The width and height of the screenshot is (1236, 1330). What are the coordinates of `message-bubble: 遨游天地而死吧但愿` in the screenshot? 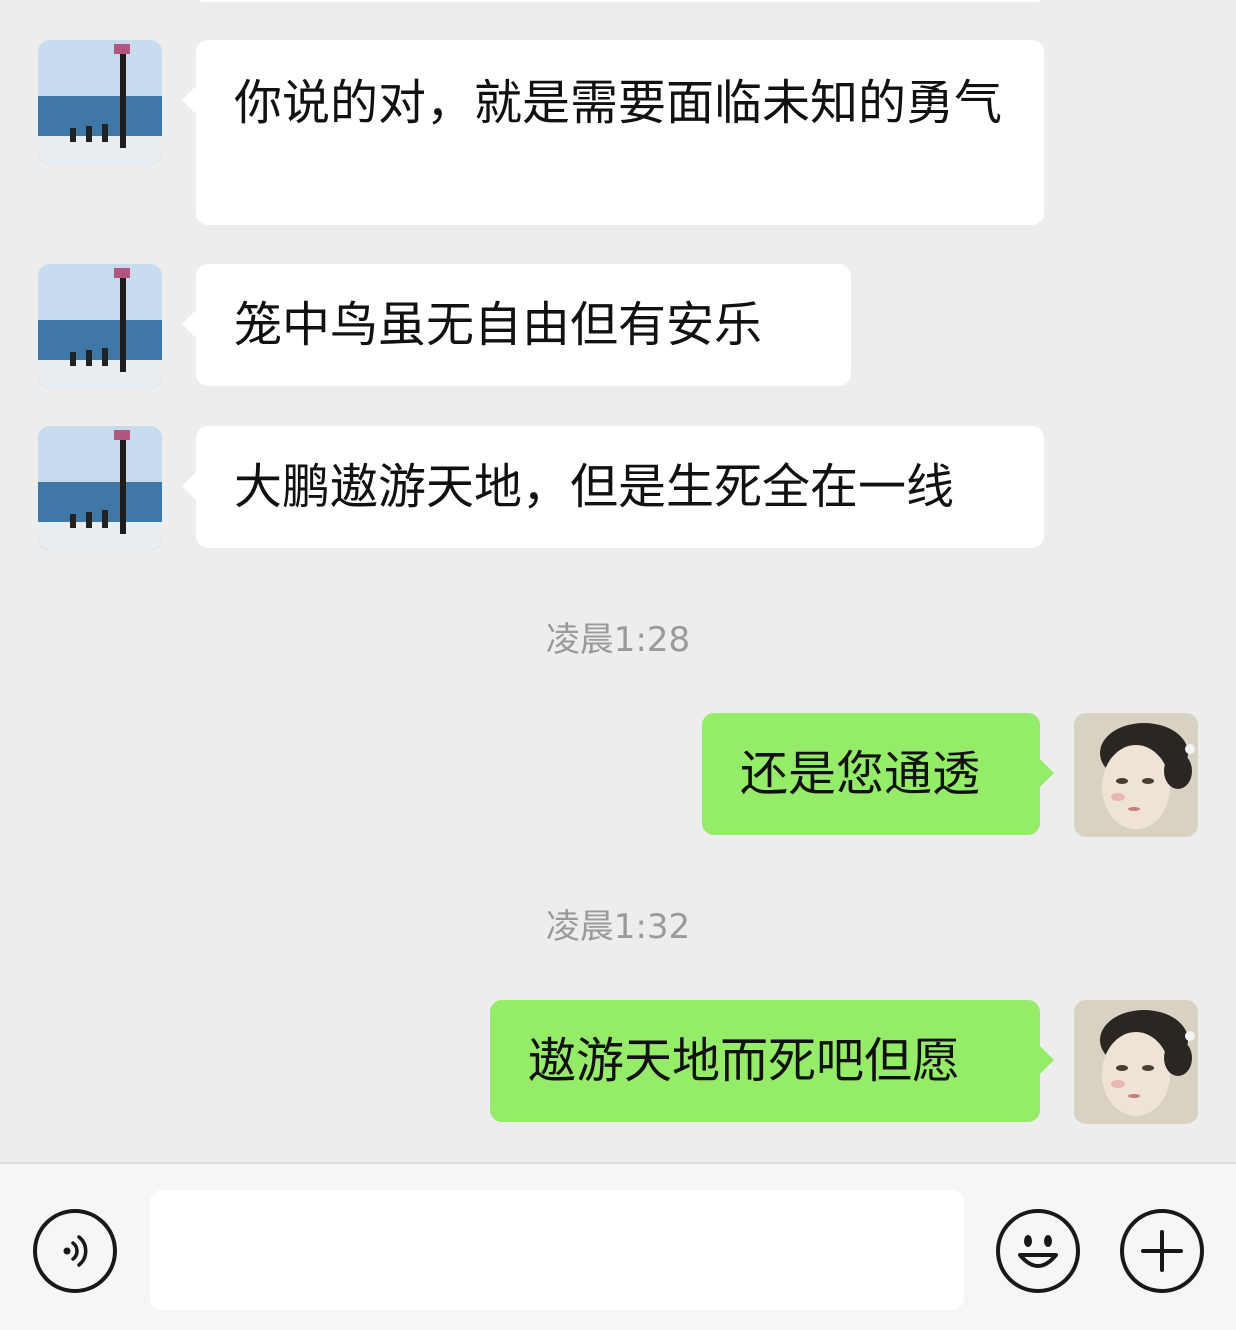 It's located at (772, 1061).